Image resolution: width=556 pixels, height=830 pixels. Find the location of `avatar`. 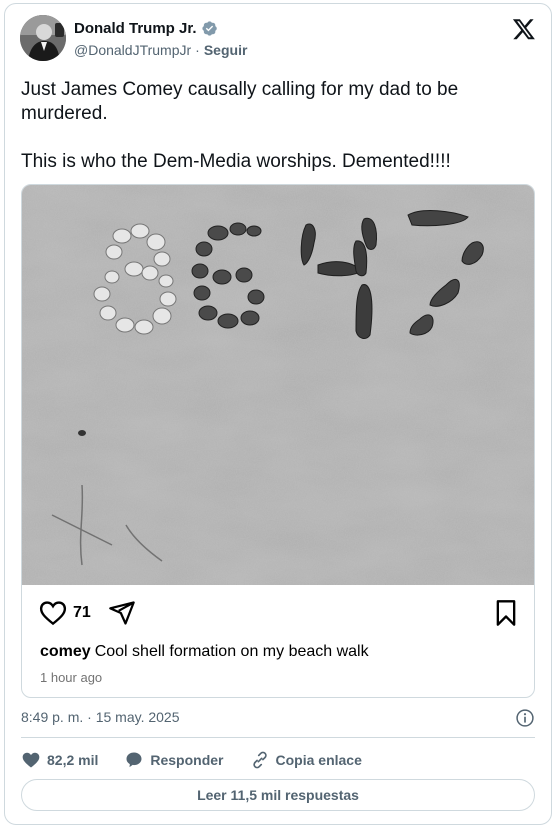

avatar is located at coordinates (43, 38).